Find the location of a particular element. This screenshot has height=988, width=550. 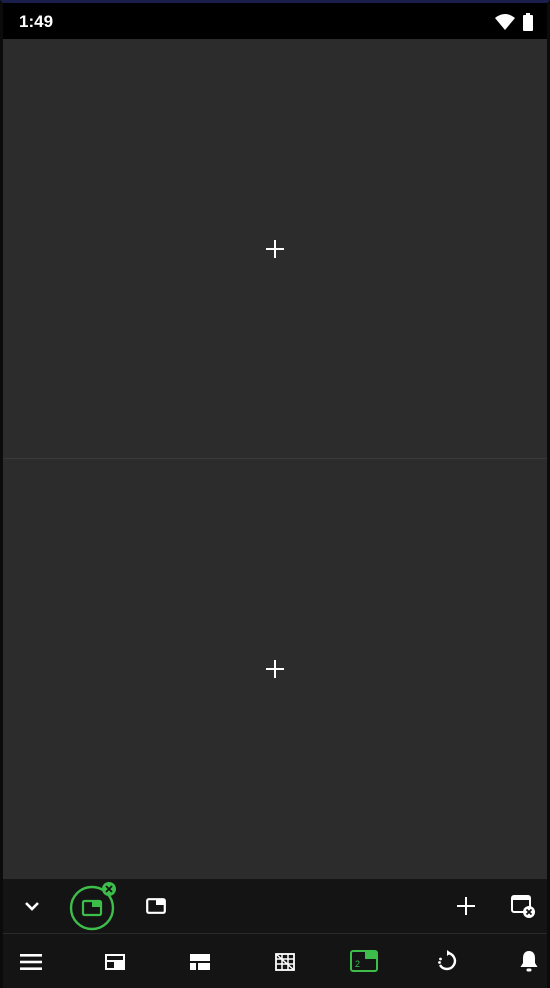

layout-multi-icon is located at coordinates (285, 962).